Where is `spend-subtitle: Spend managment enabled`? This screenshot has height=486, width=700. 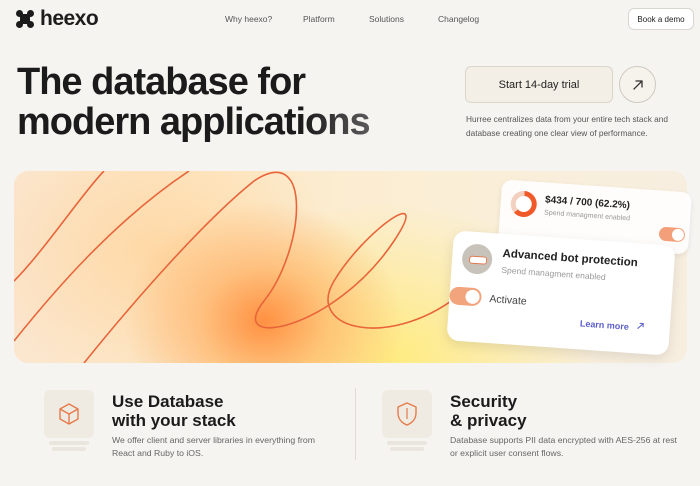
spend-subtitle: Spend managment enabled is located at coordinates (587, 216).